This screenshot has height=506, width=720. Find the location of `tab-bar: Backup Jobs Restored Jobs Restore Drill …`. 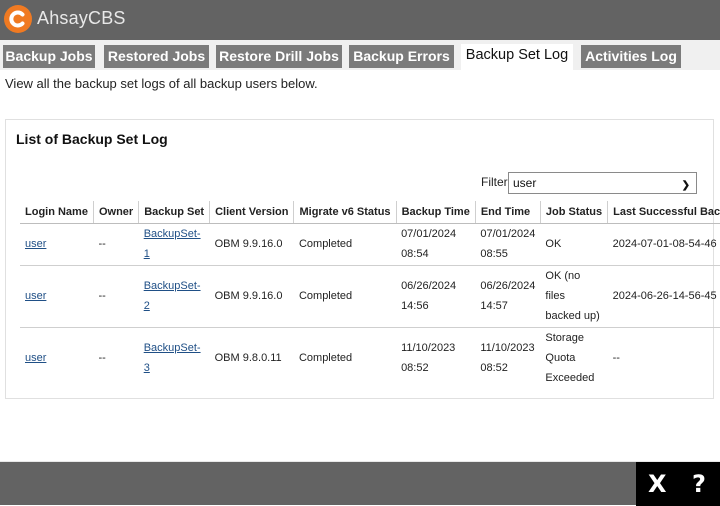

tab-bar: Backup Jobs Restored Jobs Restore Drill … is located at coordinates (360, 55).